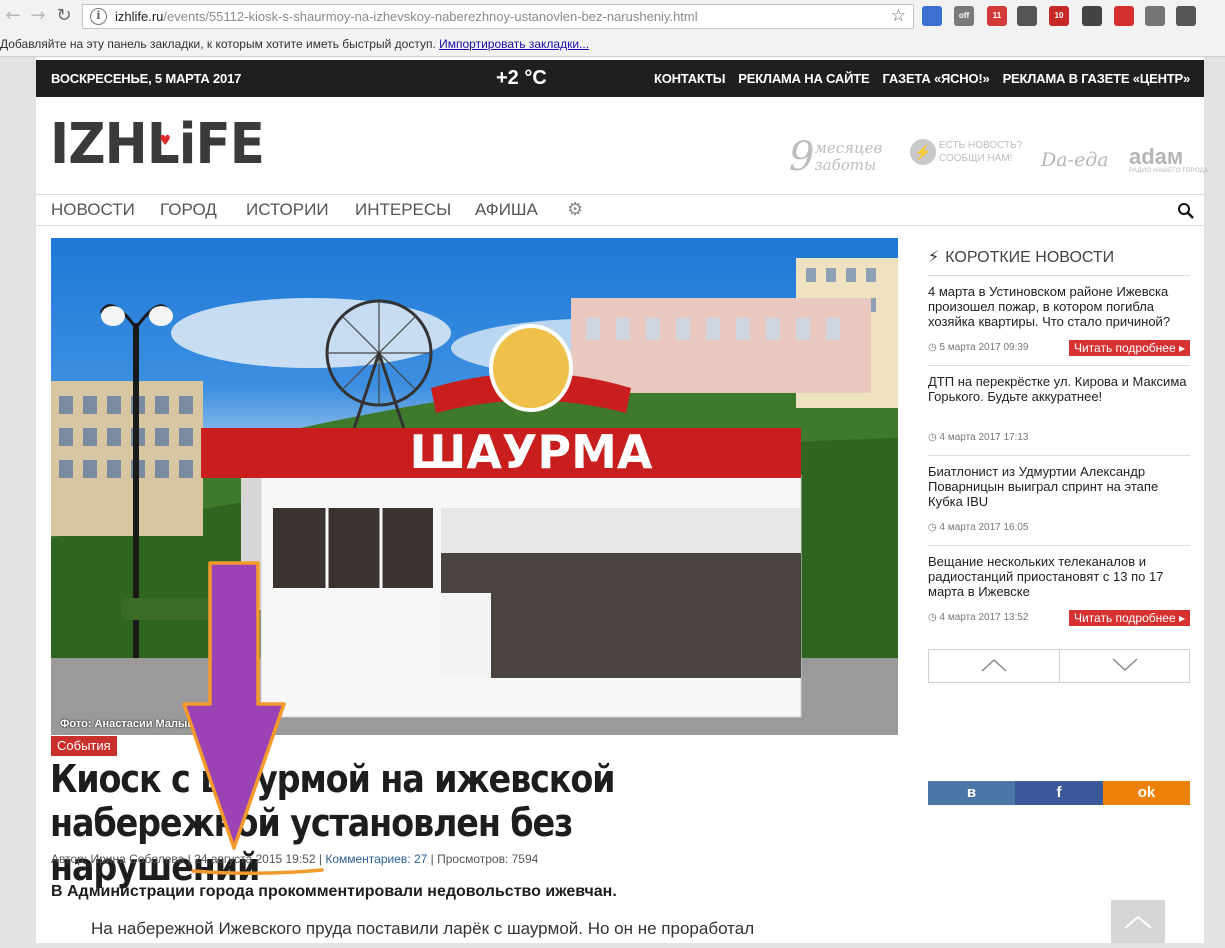  I want to click on kiosk-sign: ШАУРМА, so click(531, 452).